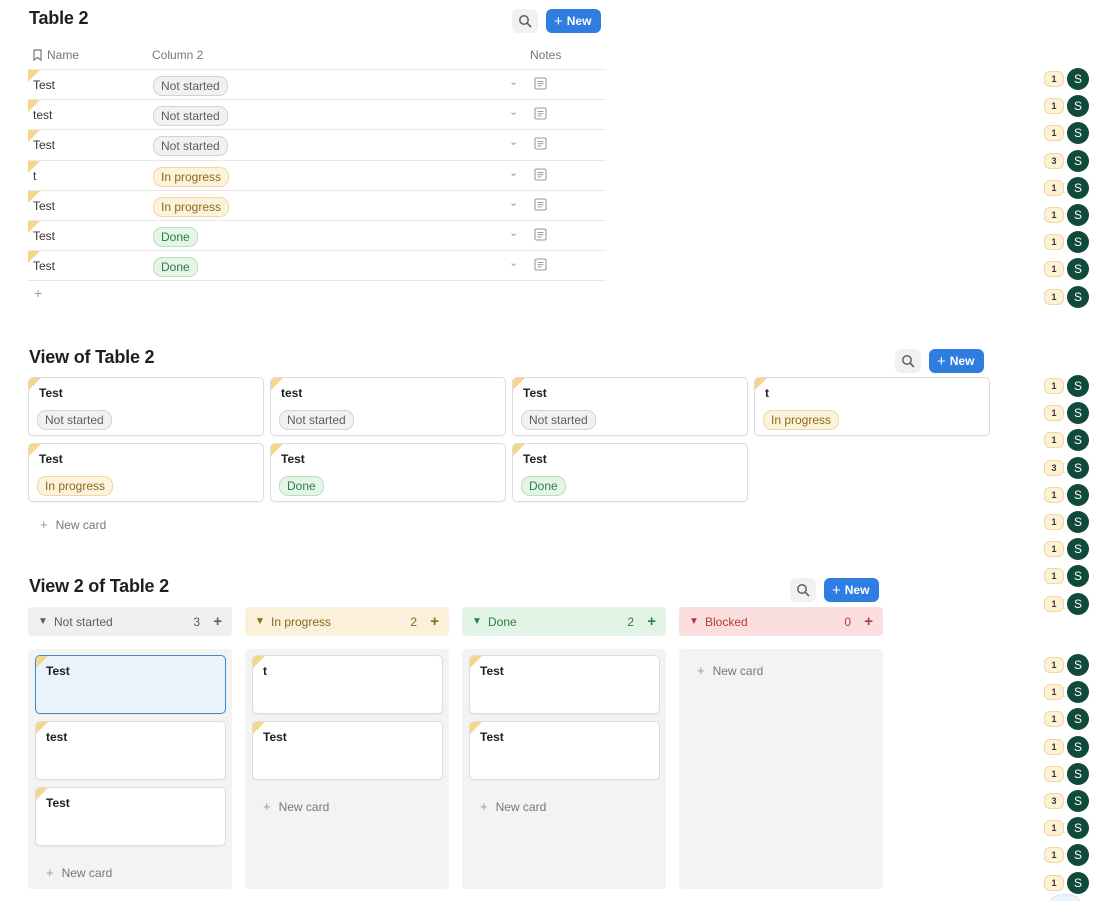 This screenshot has height=901, width=1096. What do you see at coordinates (317, 145) in the screenshot?
I see `table-row: Test Not started ⌄` at bounding box center [317, 145].